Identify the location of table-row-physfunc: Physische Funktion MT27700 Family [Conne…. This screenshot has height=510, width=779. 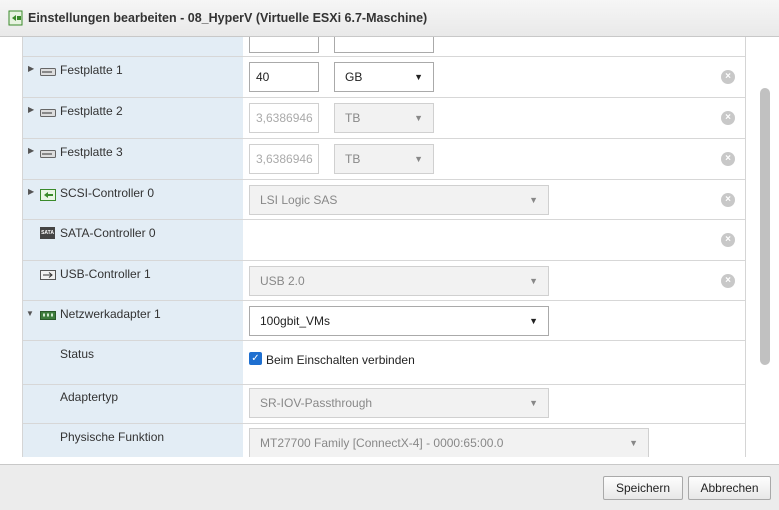
(384, 440).